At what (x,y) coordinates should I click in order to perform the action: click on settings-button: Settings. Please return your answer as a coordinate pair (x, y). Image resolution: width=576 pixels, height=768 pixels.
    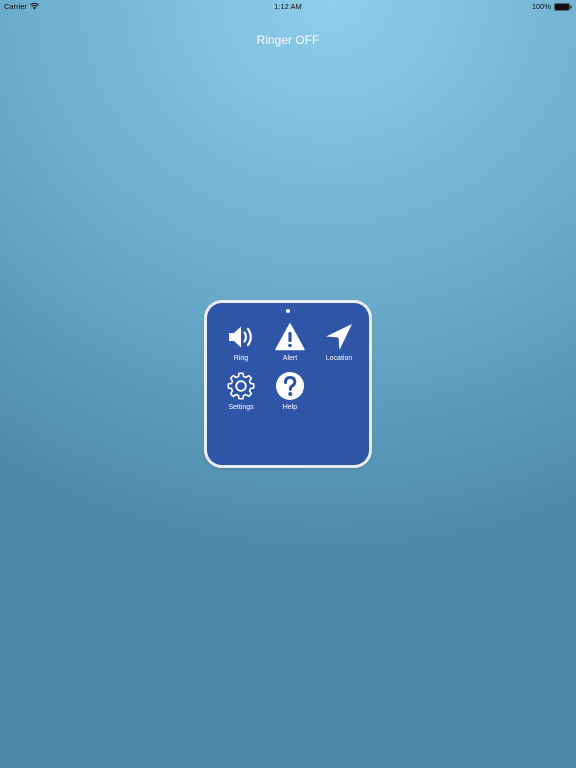
    Looking at the image, I should click on (241, 394).